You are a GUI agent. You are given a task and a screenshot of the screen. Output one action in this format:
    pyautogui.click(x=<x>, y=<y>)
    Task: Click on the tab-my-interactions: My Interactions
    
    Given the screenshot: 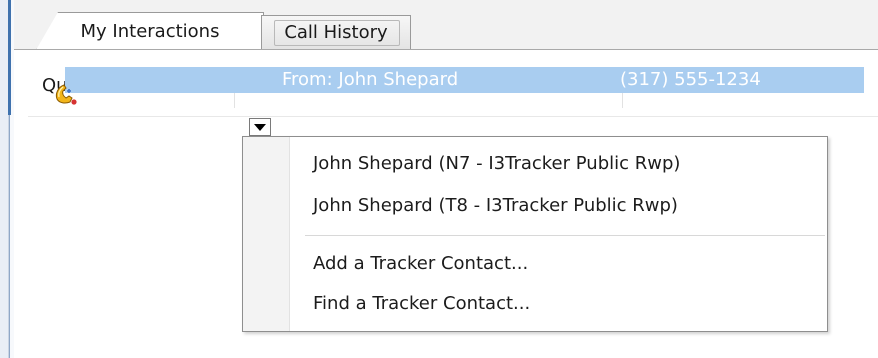 What is the action you would take?
    pyautogui.click(x=150, y=31)
    